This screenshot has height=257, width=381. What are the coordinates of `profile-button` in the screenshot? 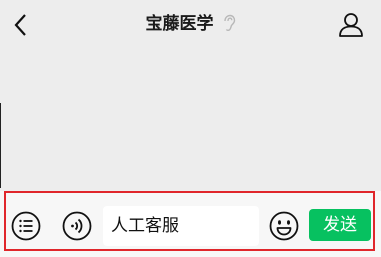 It's located at (351, 25).